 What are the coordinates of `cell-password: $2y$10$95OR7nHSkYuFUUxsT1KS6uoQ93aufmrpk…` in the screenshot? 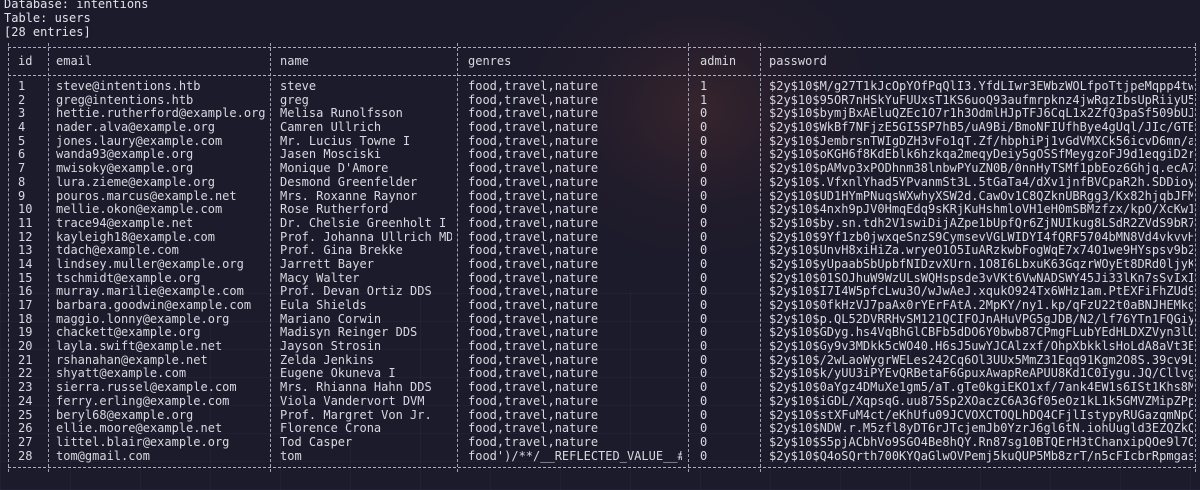 It's located at (981, 100).